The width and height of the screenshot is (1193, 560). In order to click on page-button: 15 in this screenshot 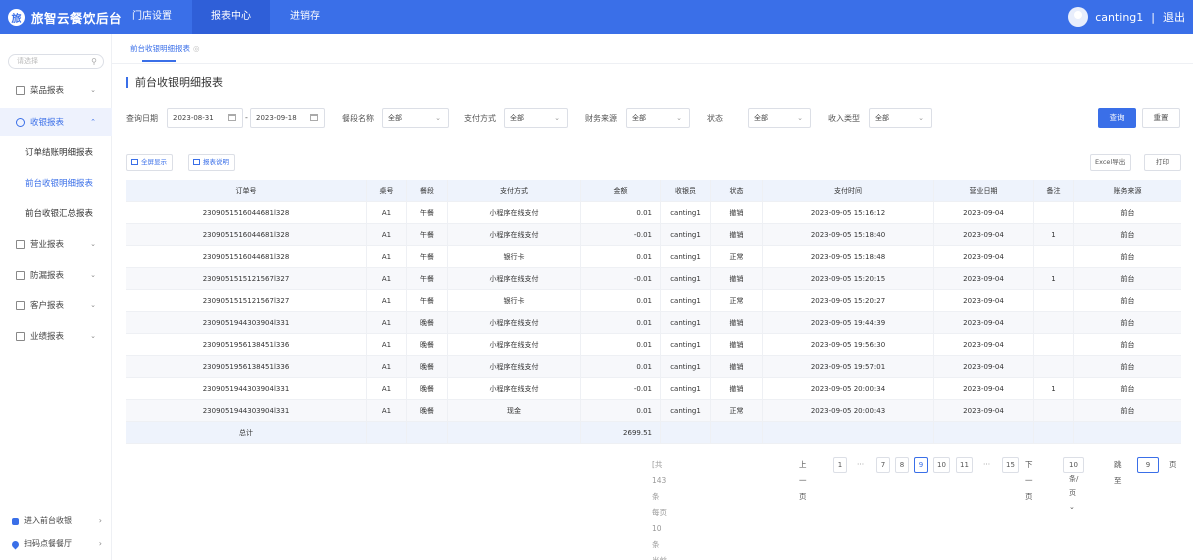, I will do `click(1010, 465)`.